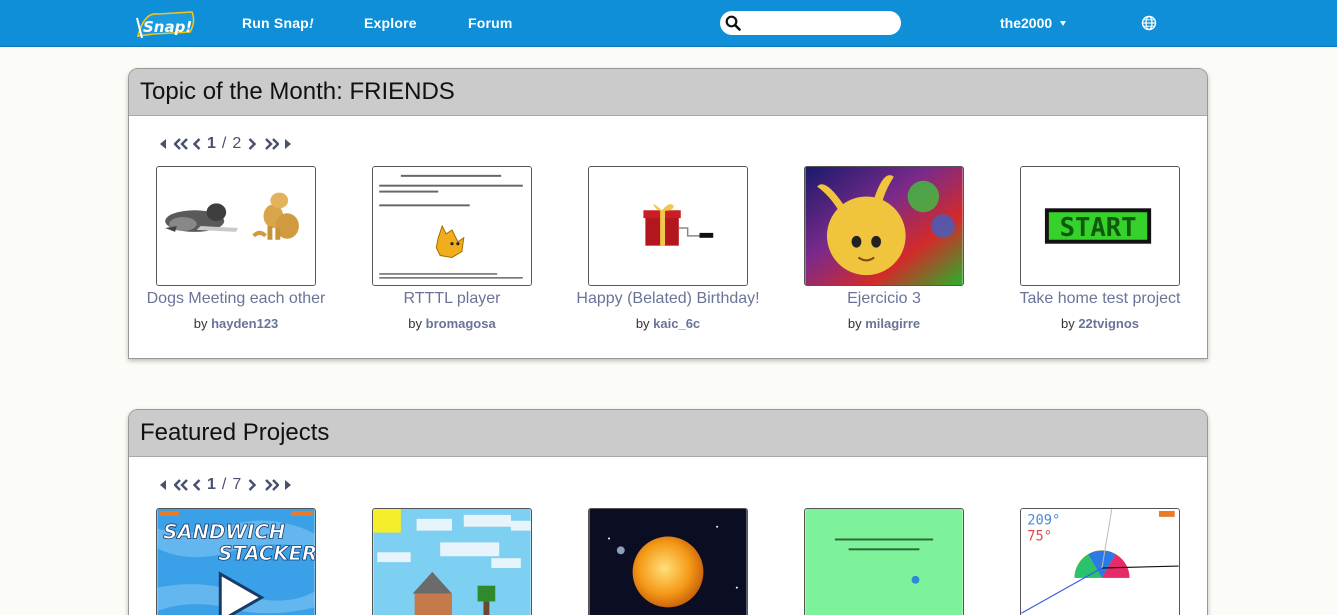 This screenshot has height=615, width=1337. Describe the element at coordinates (224, 532) in the screenshot. I see `sandwich-text: SANDWICH` at that location.